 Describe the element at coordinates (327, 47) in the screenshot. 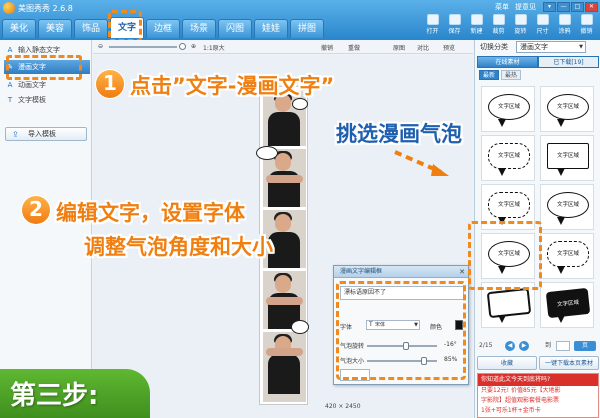

I see `undo-canvas-button: 撤销` at that location.